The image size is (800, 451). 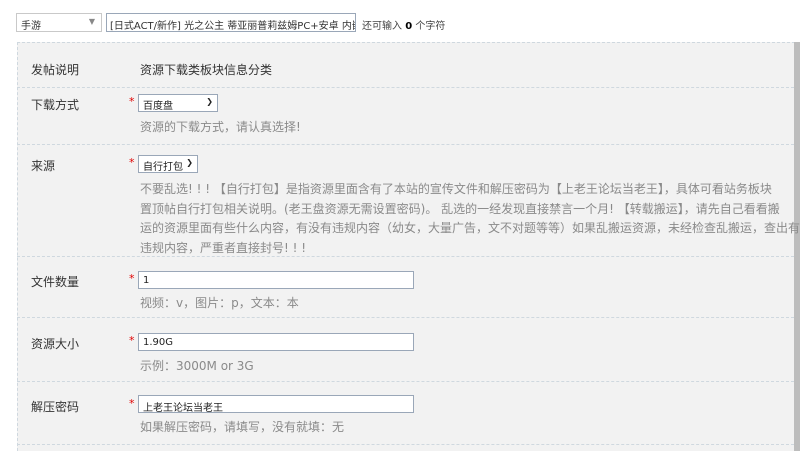 I want to click on file-count-hint: 视频：v，图片：p，文本：本, so click(x=219, y=303).